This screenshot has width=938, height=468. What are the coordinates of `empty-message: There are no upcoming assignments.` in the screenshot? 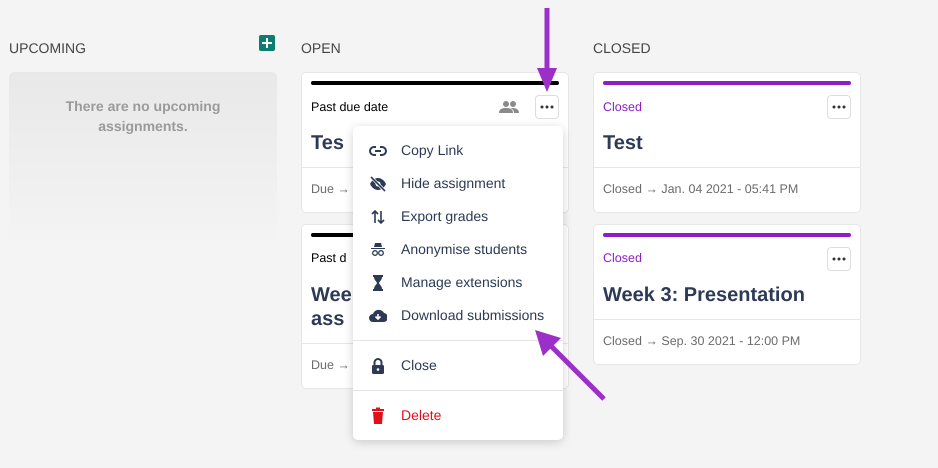 It's located at (143, 116).